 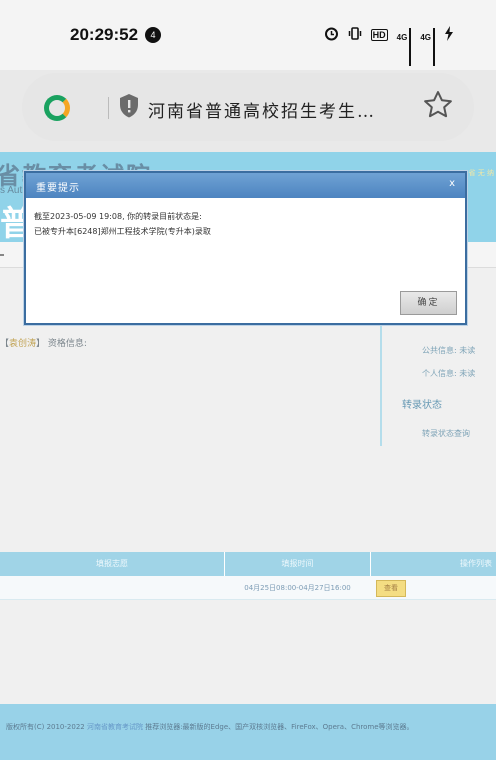 What do you see at coordinates (245, 185) in the screenshot?
I see `dialog-title-bar: 重要提示 x` at bounding box center [245, 185].